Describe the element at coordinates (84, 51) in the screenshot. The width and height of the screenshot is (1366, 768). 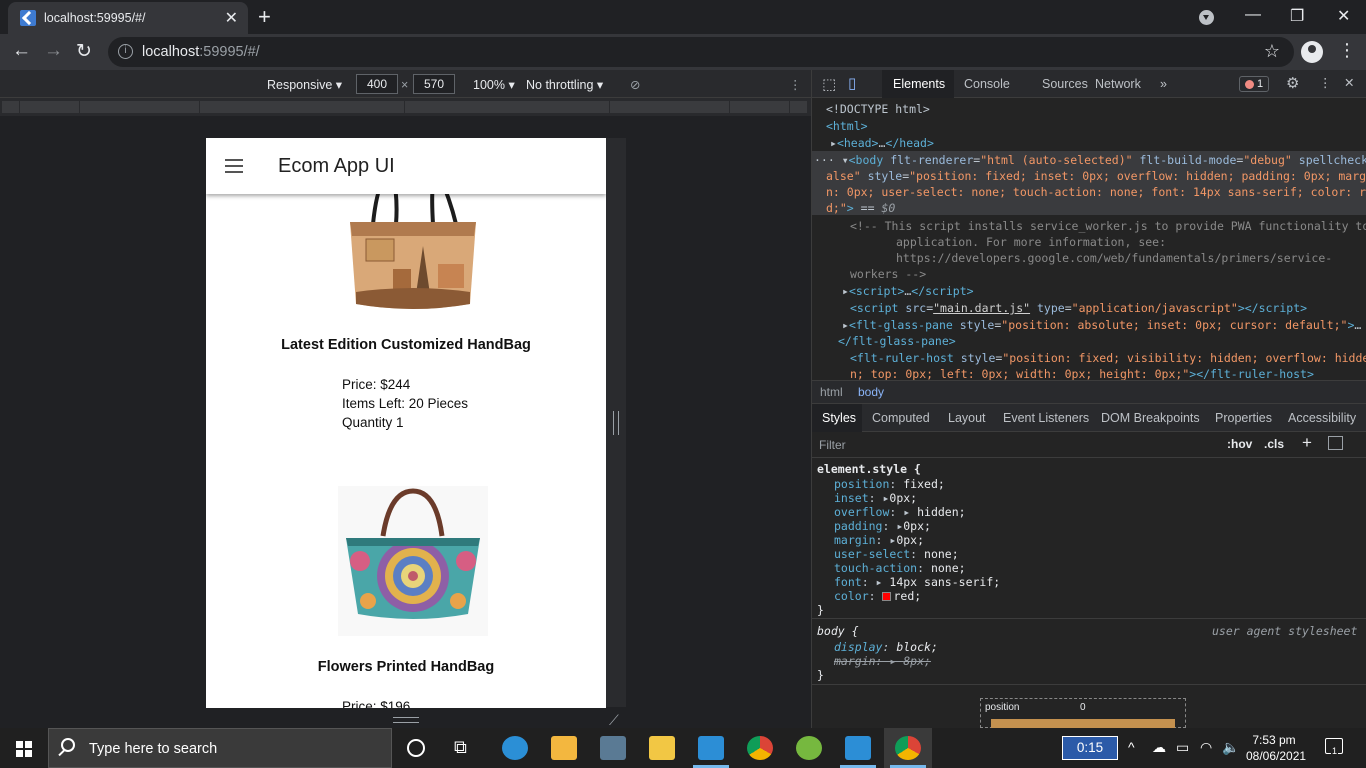
I see `reload-icon: ↻` at that location.